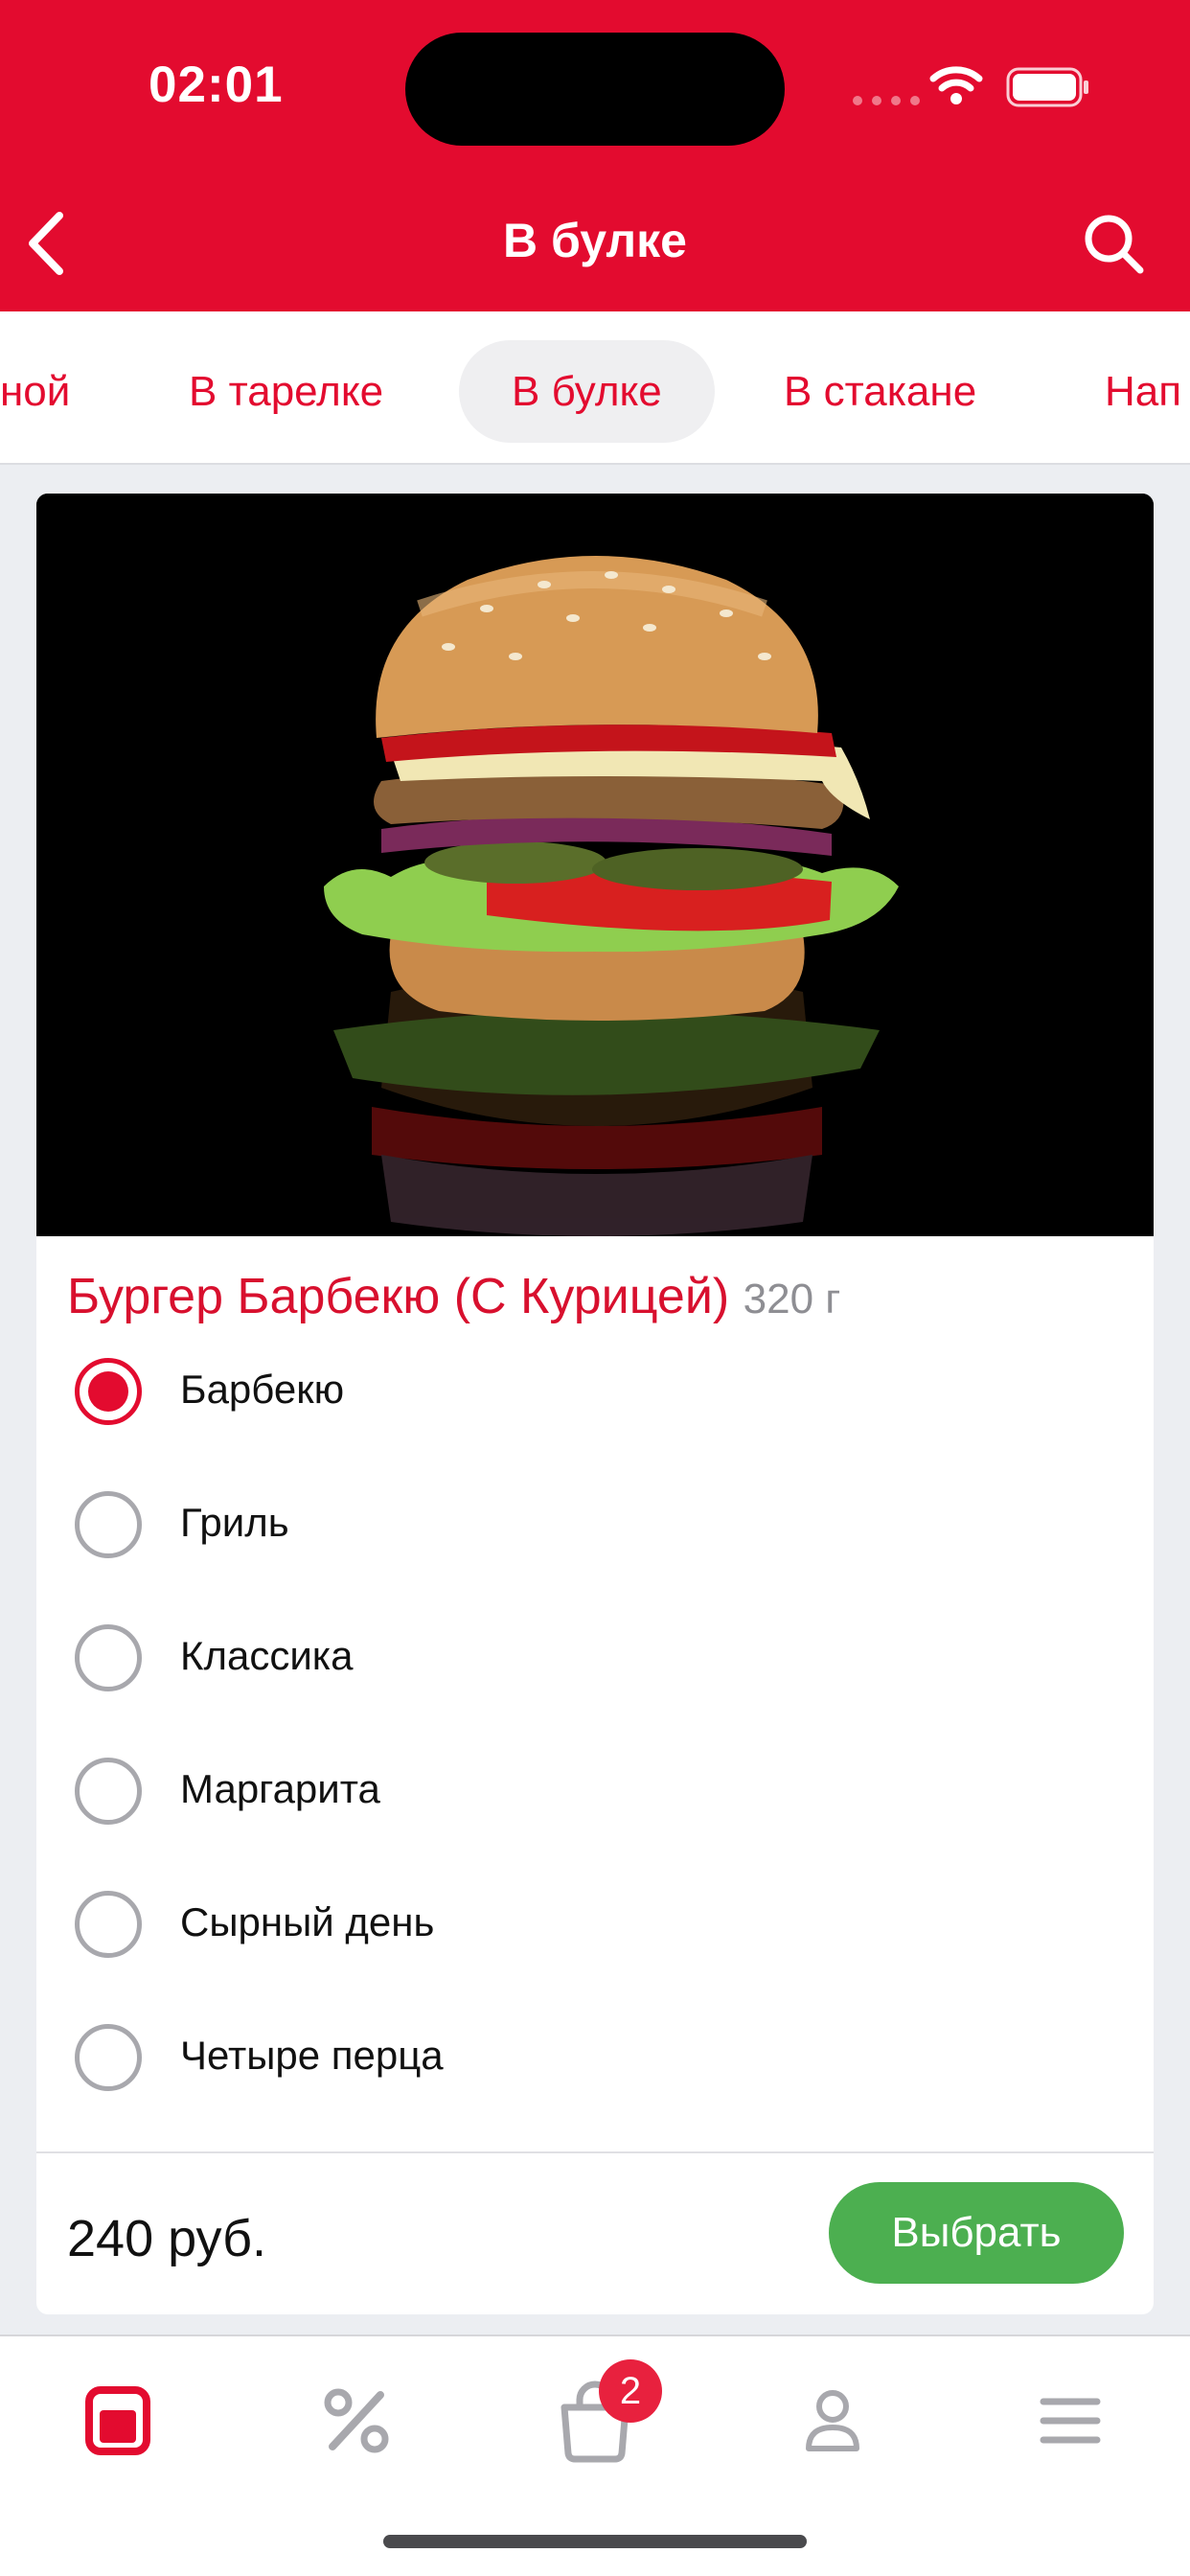 This screenshot has width=1190, height=2576. Describe the element at coordinates (263, 1389) in the screenshot. I see `option-label: Барбекю` at that location.